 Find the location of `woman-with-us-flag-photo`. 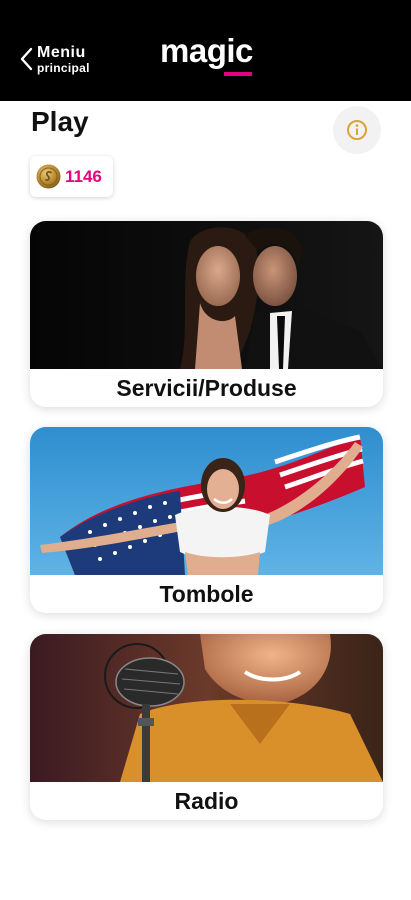

woman-with-us-flag-photo is located at coordinates (206, 501).